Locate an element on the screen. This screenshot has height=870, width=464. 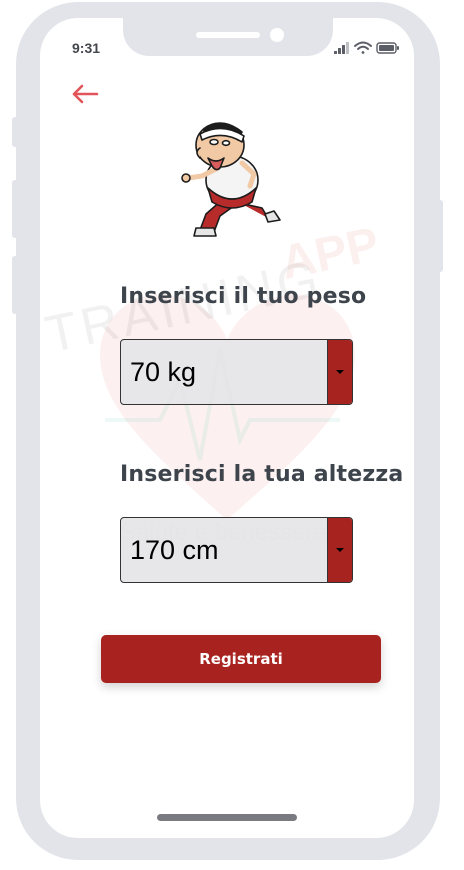
status-icons is located at coordinates (366, 47).